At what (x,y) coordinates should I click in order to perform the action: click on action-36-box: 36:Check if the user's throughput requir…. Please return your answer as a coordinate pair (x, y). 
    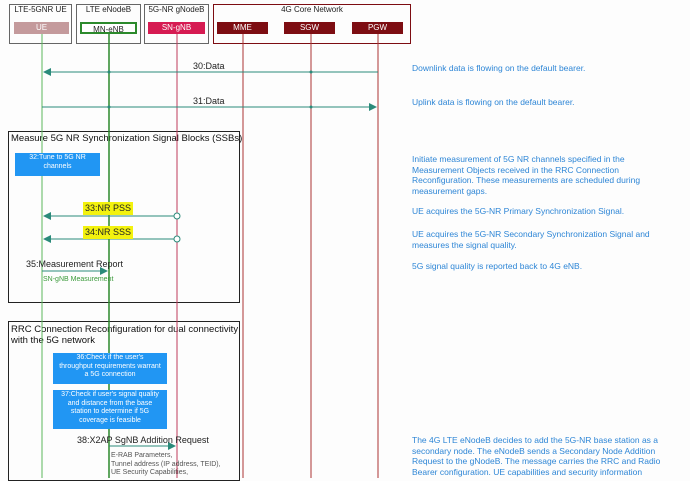
    Looking at the image, I should click on (110, 368).